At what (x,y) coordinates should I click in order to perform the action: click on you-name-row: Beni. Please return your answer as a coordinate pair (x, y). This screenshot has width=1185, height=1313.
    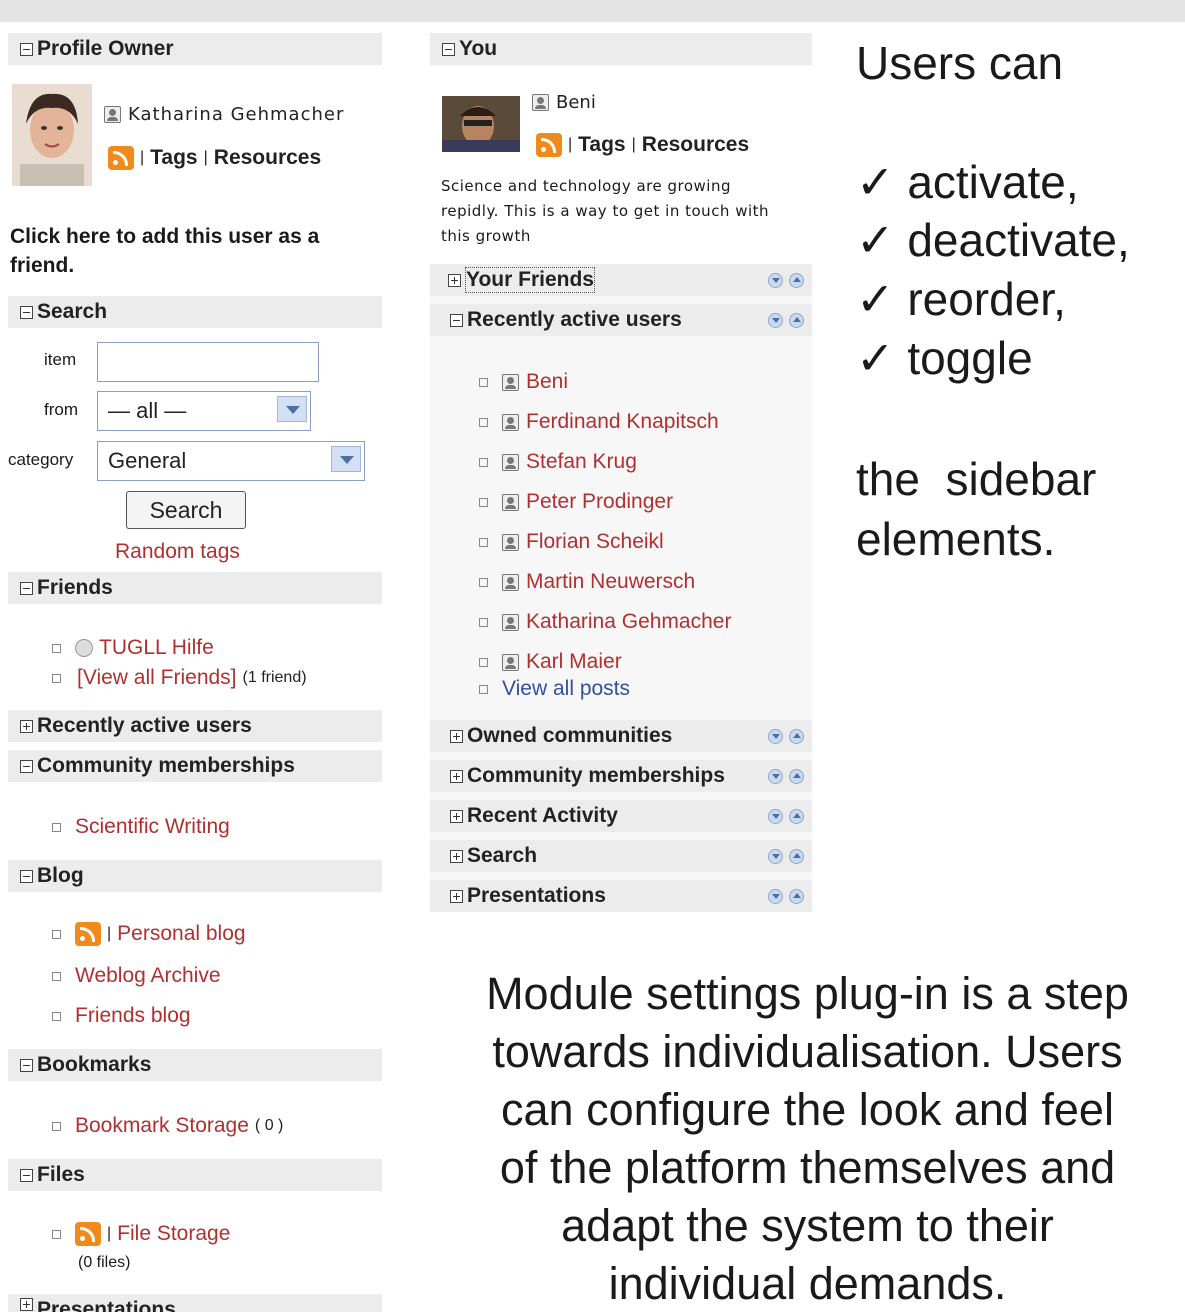
    Looking at the image, I should click on (564, 102).